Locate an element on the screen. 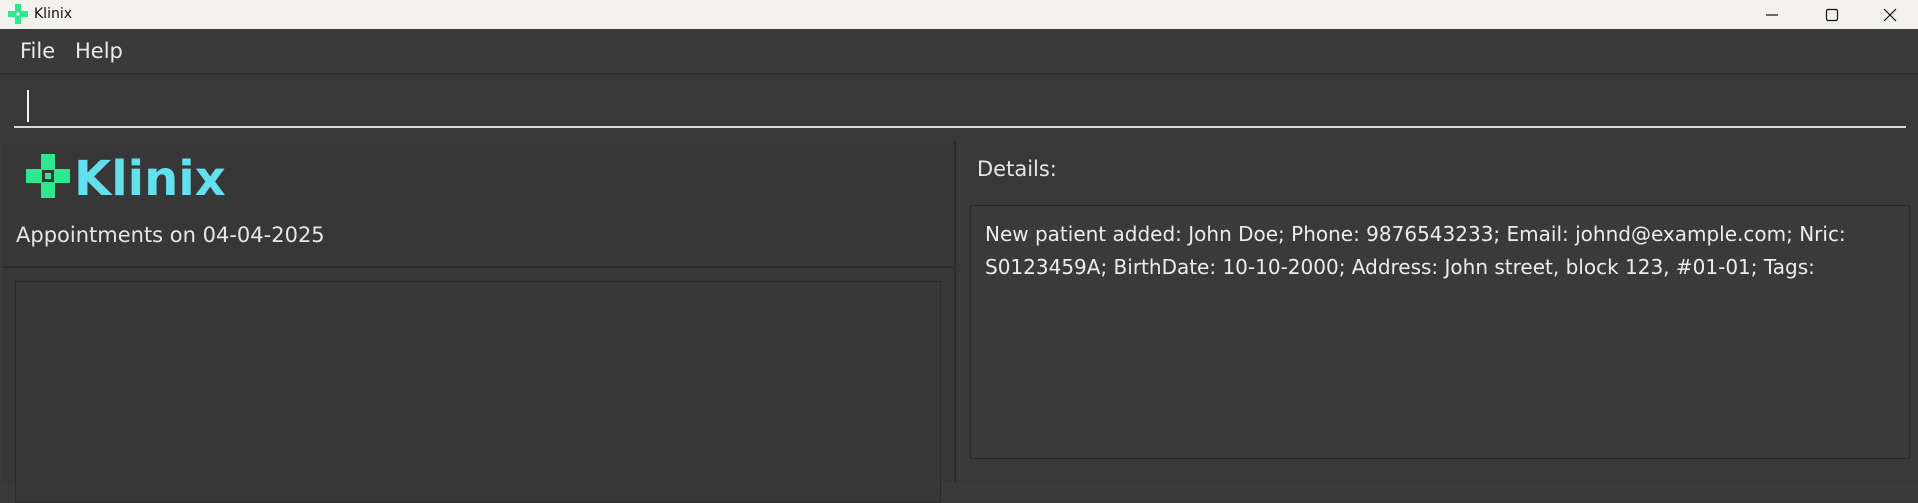  close-button is located at coordinates (1890, 14).